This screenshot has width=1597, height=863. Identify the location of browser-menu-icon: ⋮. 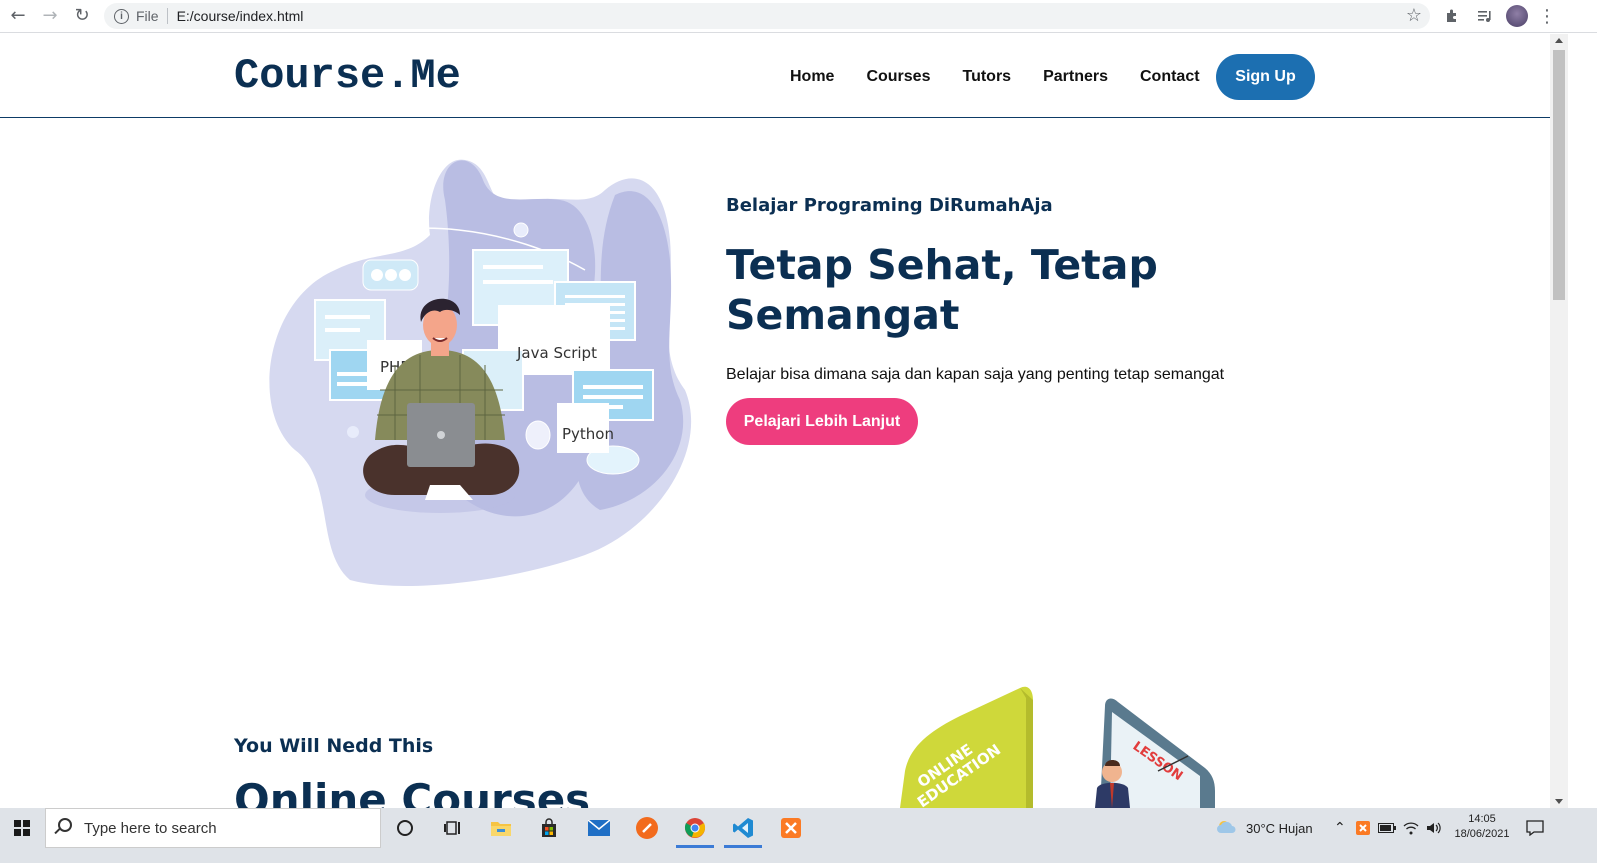
(1547, 16).